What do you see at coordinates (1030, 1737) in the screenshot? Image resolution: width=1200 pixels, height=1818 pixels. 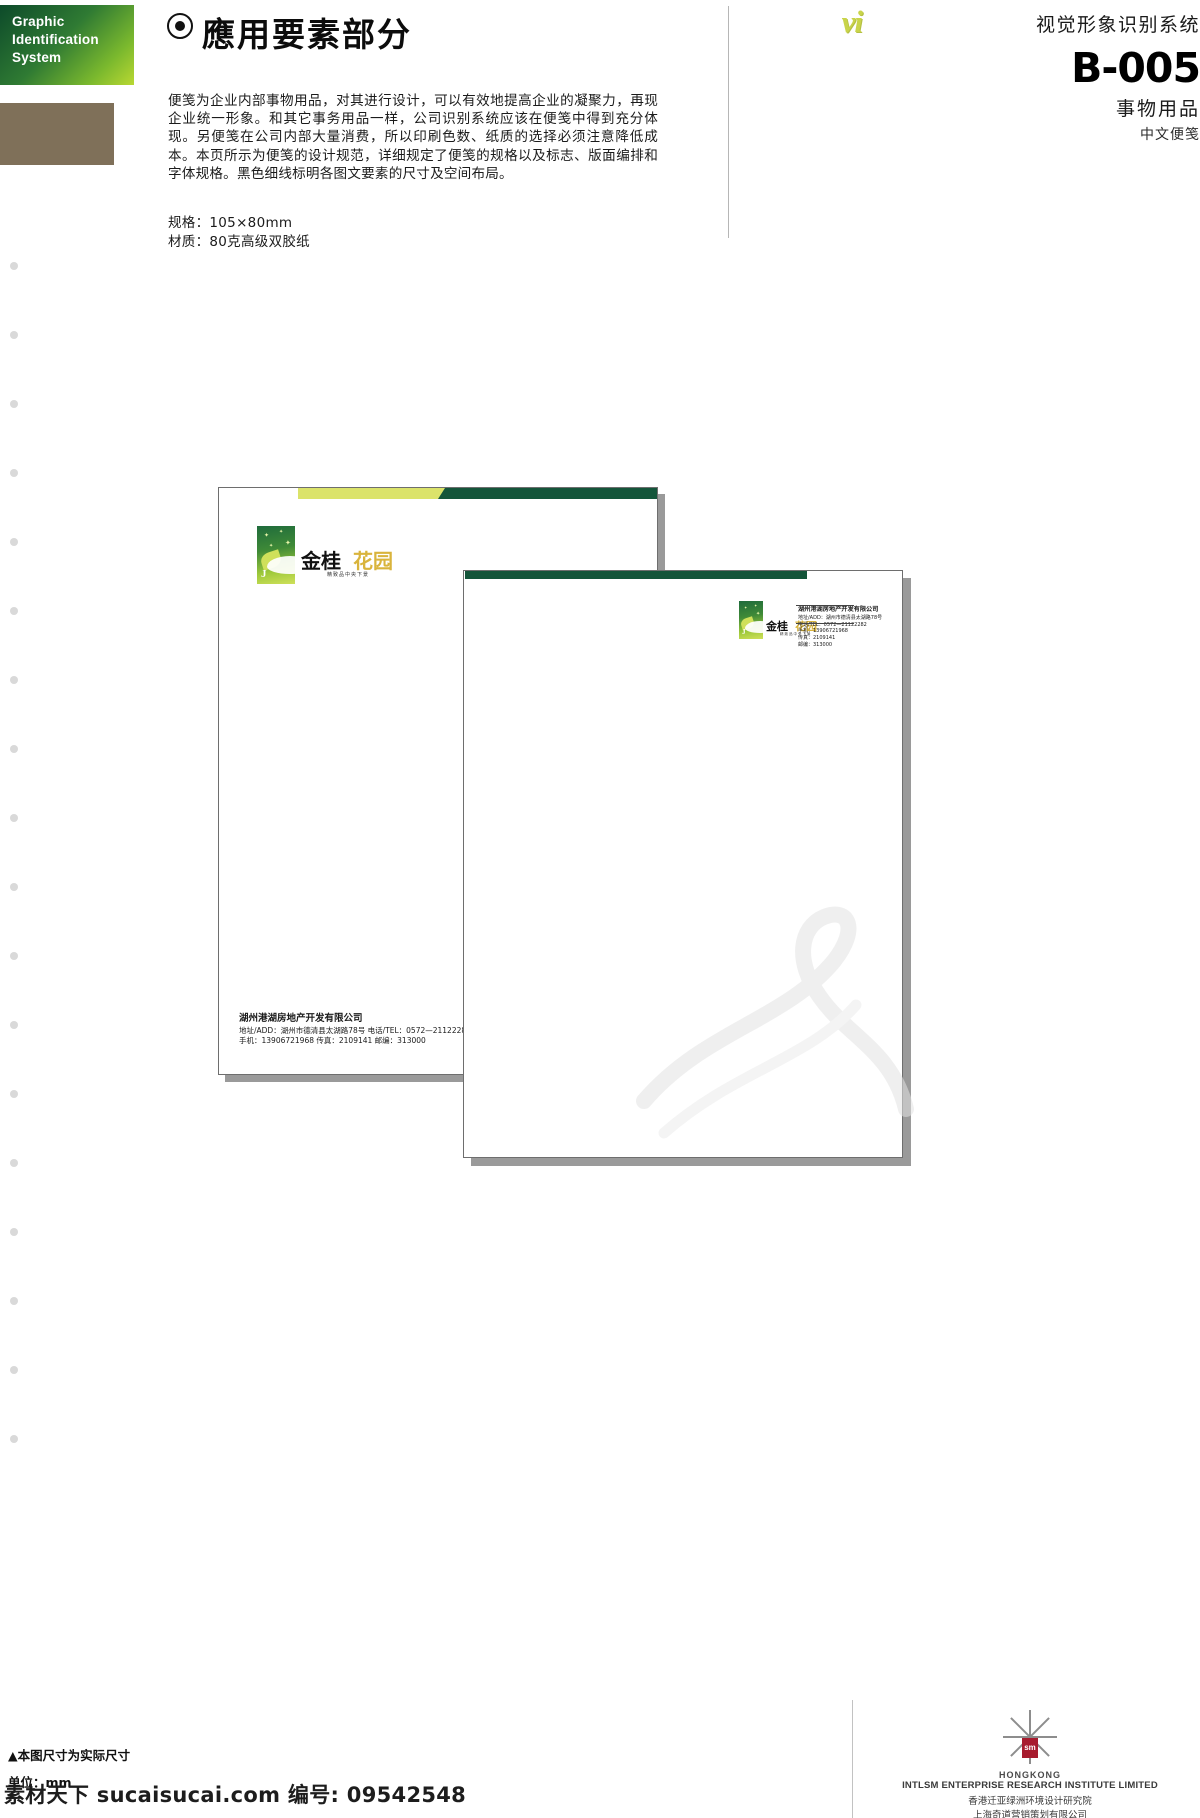 I see `starburst-icon: sm` at bounding box center [1030, 1737].